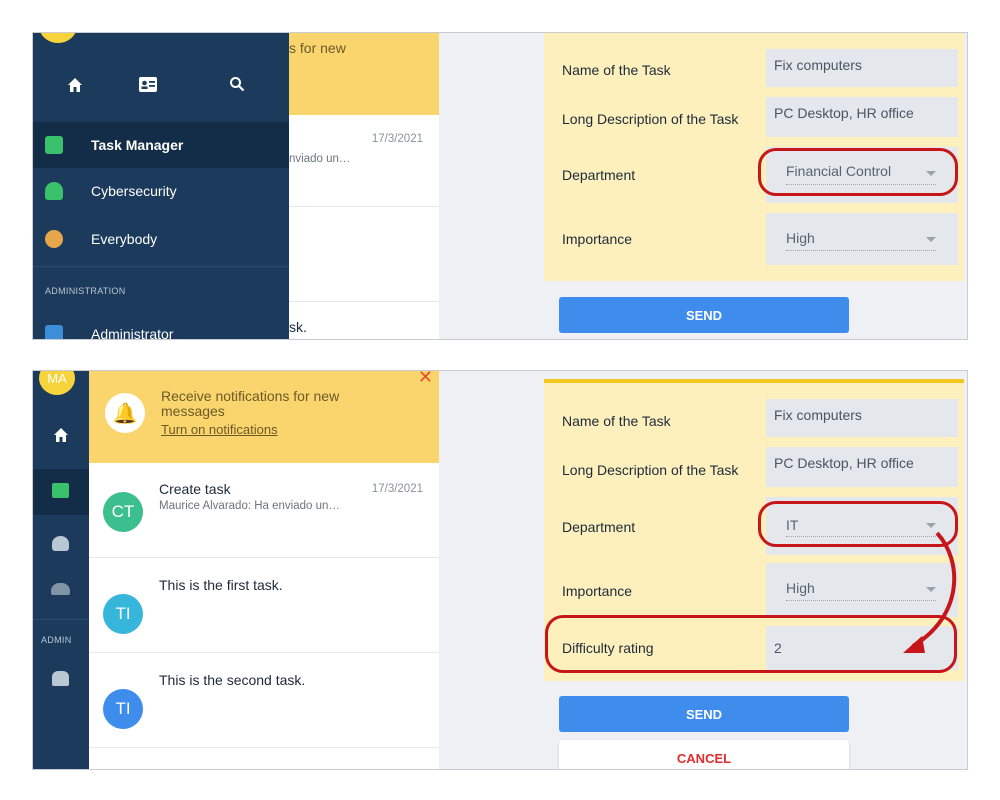 This screenshot has width=1000, height=800. I want to click on avatar, so click(58, 38).